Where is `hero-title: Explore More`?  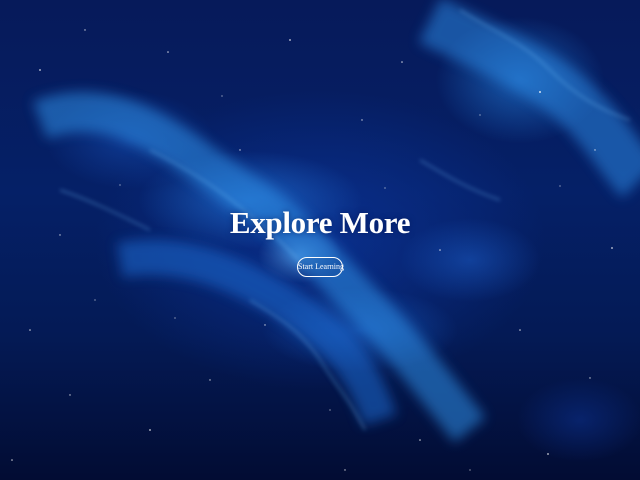
hero-title: Explore More is located at coordinates (320, 222).